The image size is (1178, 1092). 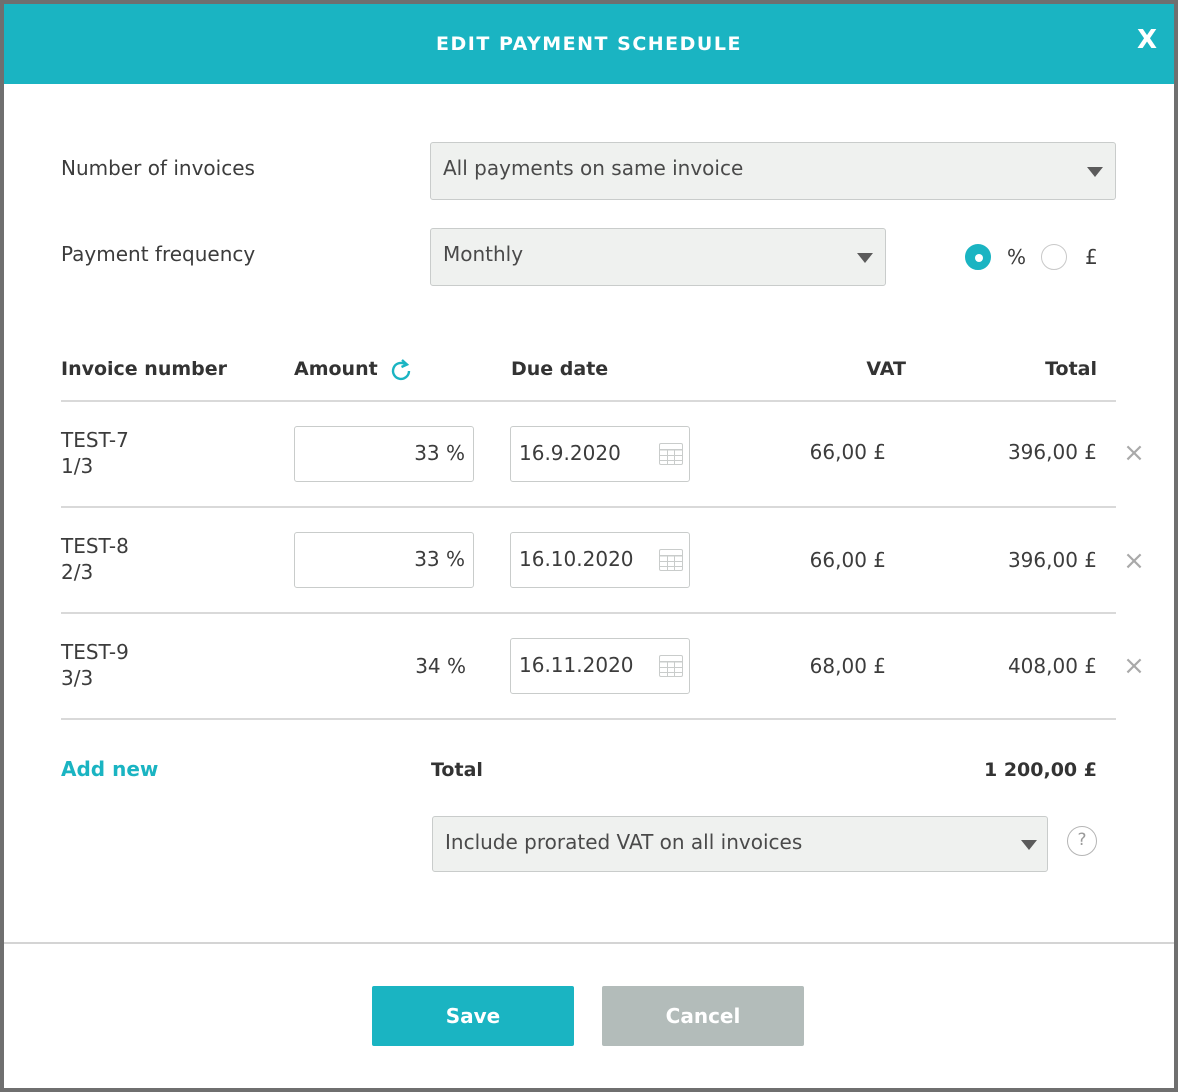 What do you see at coordinates (457, 770) in the screenshot?
I see `total-label: Total` at bounding box center [457, 770].